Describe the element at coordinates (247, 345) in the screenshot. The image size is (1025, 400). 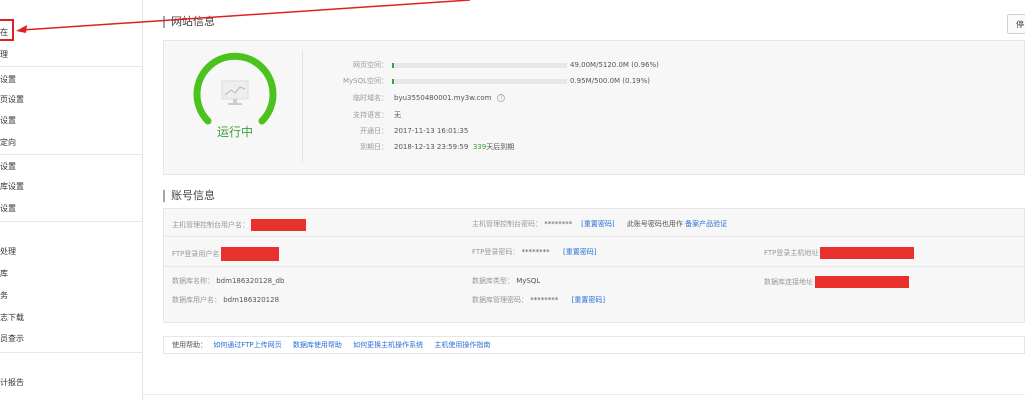
I see `help-link-ftp-upload: 如何通过FTP上传网页` at that location.